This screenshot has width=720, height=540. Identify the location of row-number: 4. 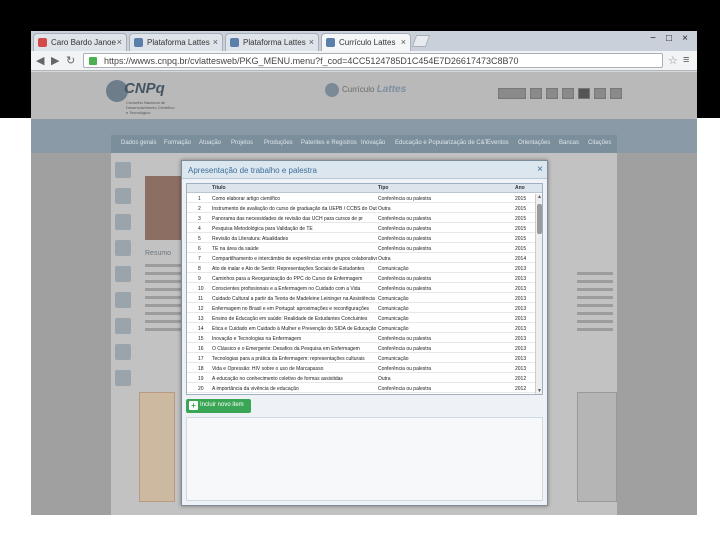
(199, 229).